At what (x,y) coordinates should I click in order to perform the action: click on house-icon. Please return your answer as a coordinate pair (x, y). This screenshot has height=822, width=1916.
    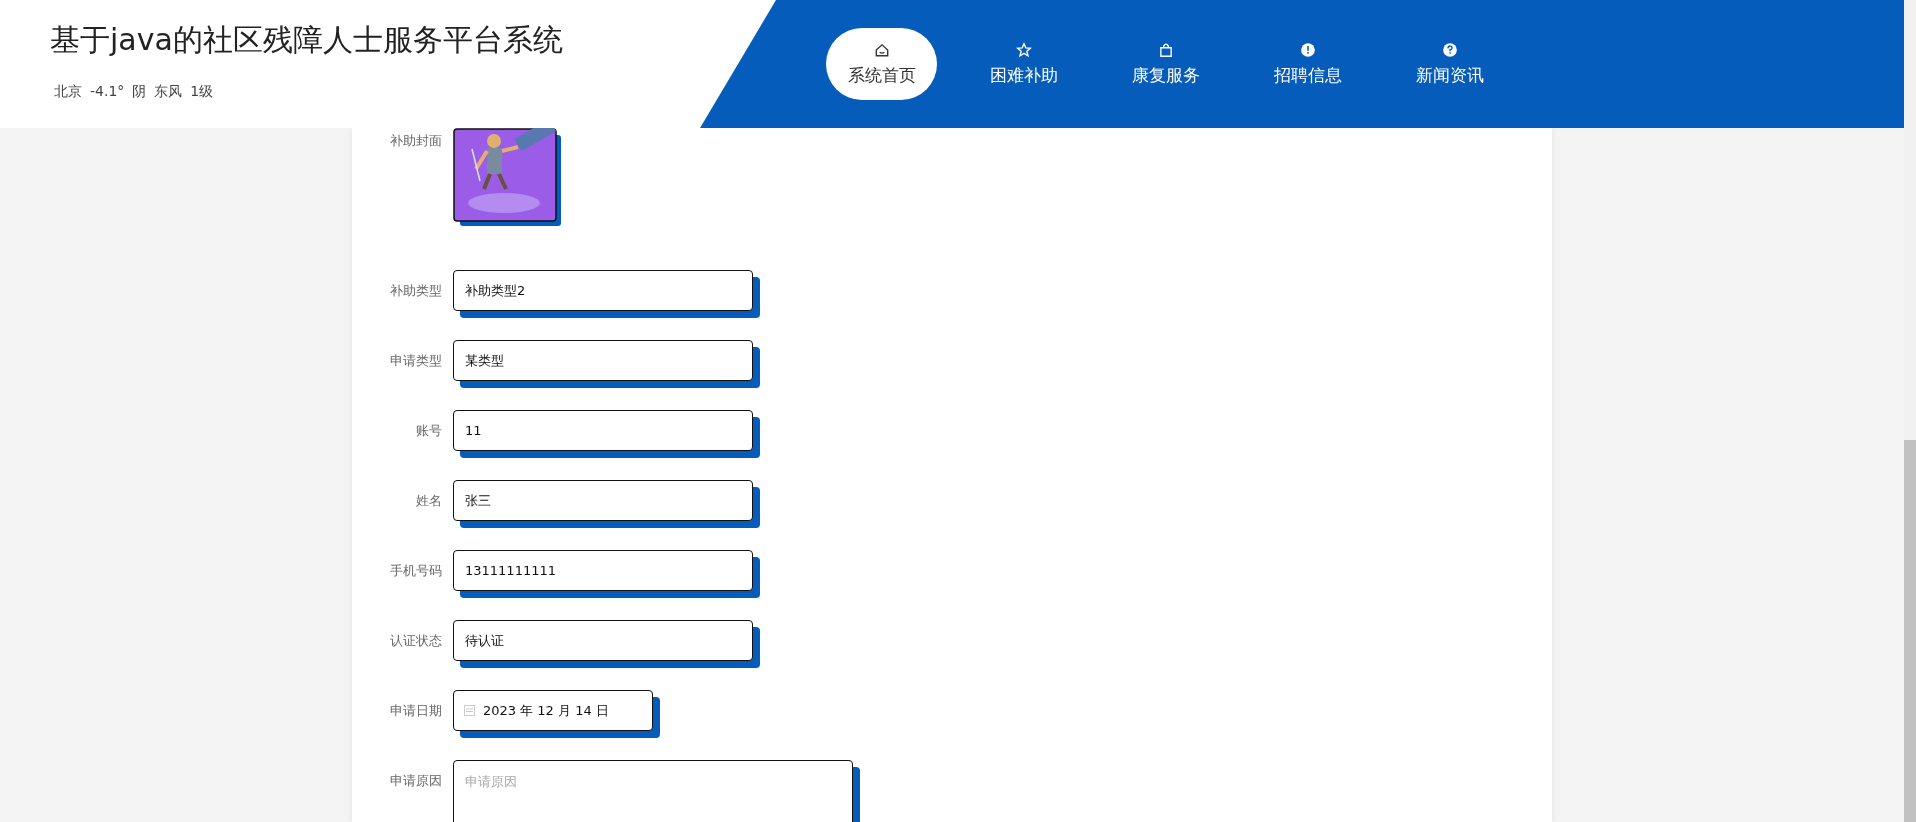
    Looking at the image, I should click on (881, 49).